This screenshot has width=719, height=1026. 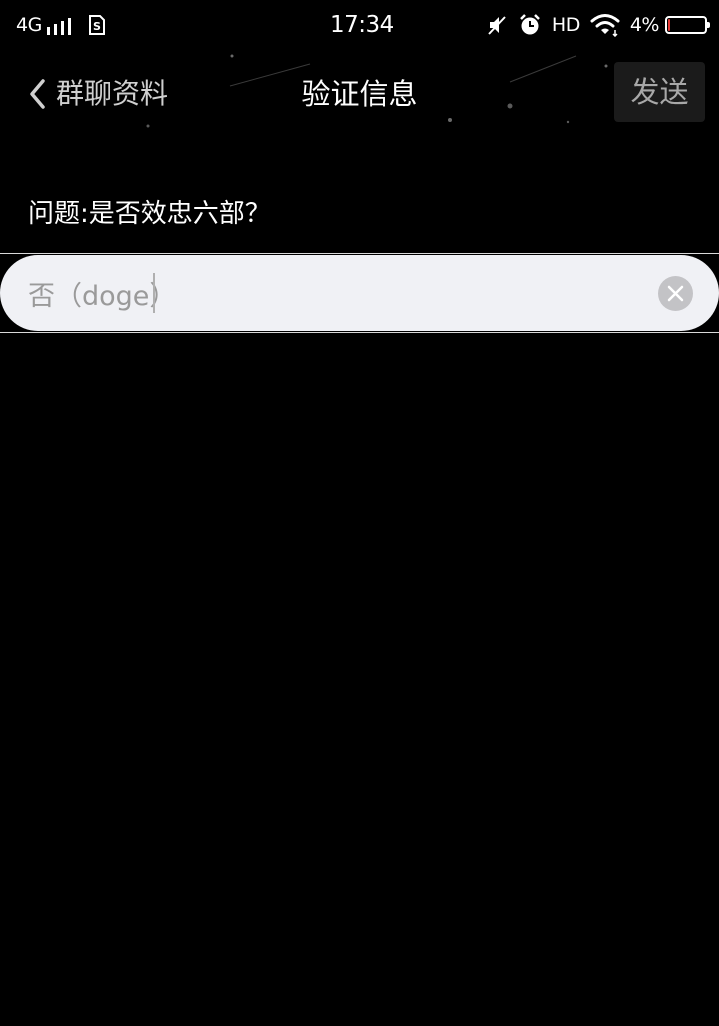 I want to click on page-title: 验证信息, so click(x=359, y=94).